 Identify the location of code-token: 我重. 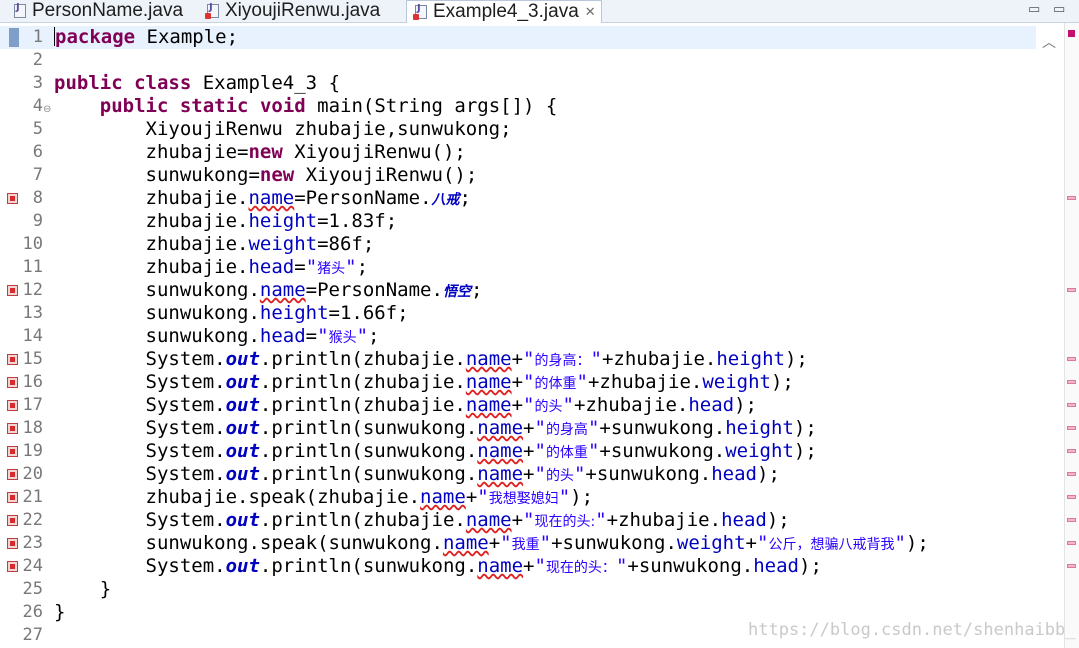
(525, 545).